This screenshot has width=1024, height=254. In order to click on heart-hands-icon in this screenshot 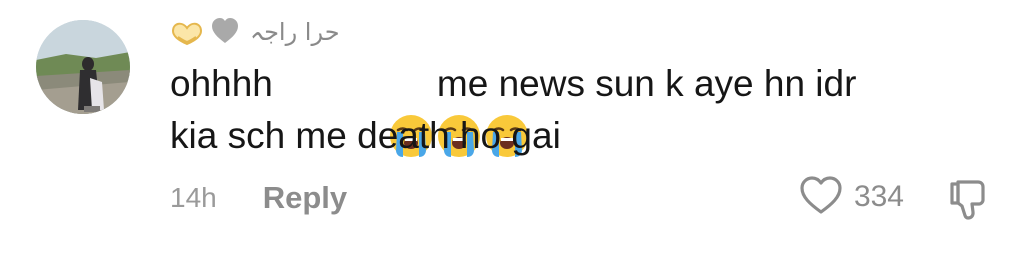, I will do `click(187, 32)`.